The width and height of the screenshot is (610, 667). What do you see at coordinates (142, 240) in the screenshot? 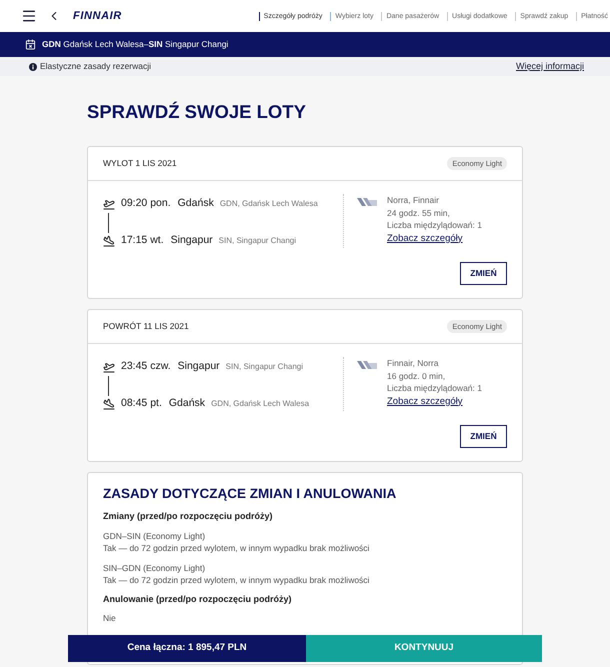
I see `flight-time: 17:15 wt.` at bounding box center [142, 240].